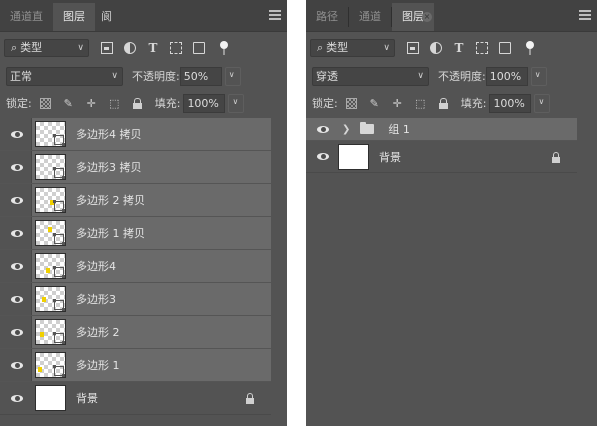  I want to click on blend-mode-value: 正常, so click(21, 76).